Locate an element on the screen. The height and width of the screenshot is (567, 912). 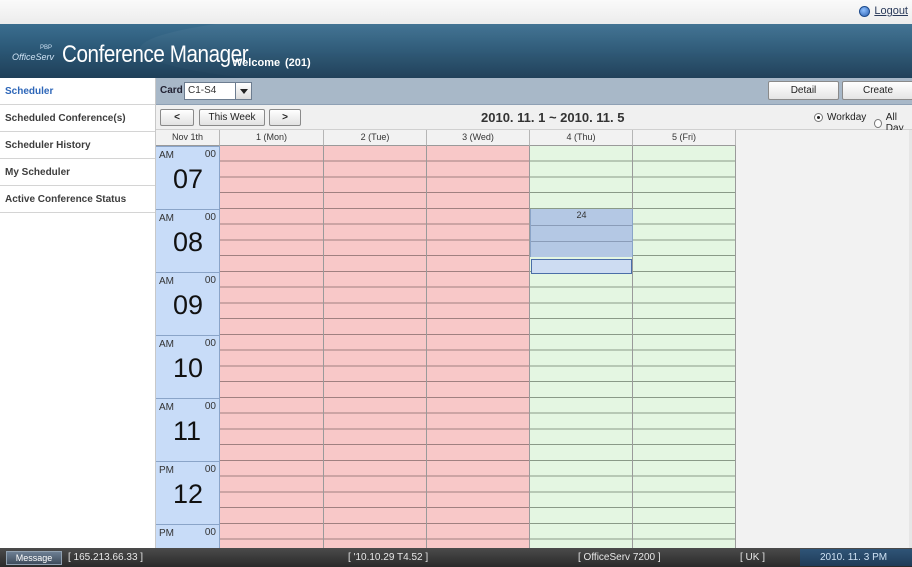
sidebar-item-scheduler-history: Scheduler History is located at coordinates (77, 145).